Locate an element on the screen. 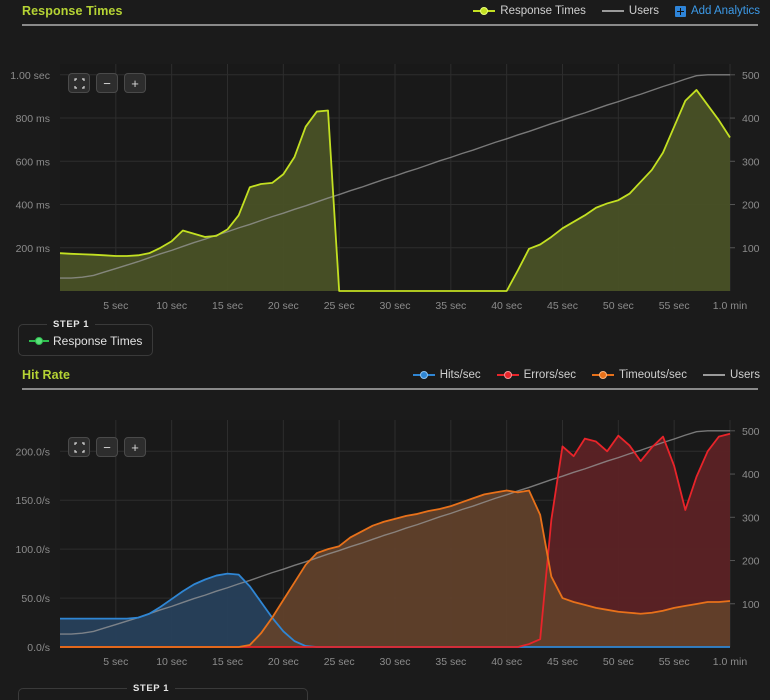 The image size is (770, 700). y-axis-tick-label: 1.00 sec is located at coordinates (30, 76).